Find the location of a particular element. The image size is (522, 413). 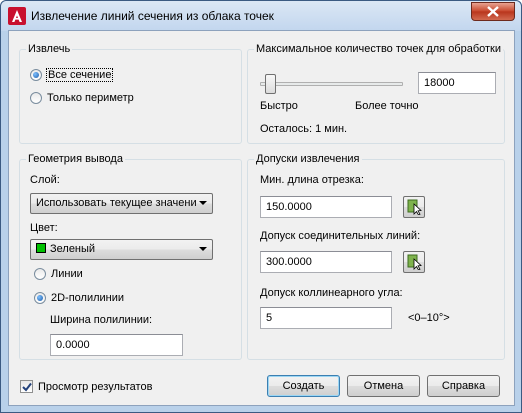

checkmark-icon is located at coordinates (27, 387).